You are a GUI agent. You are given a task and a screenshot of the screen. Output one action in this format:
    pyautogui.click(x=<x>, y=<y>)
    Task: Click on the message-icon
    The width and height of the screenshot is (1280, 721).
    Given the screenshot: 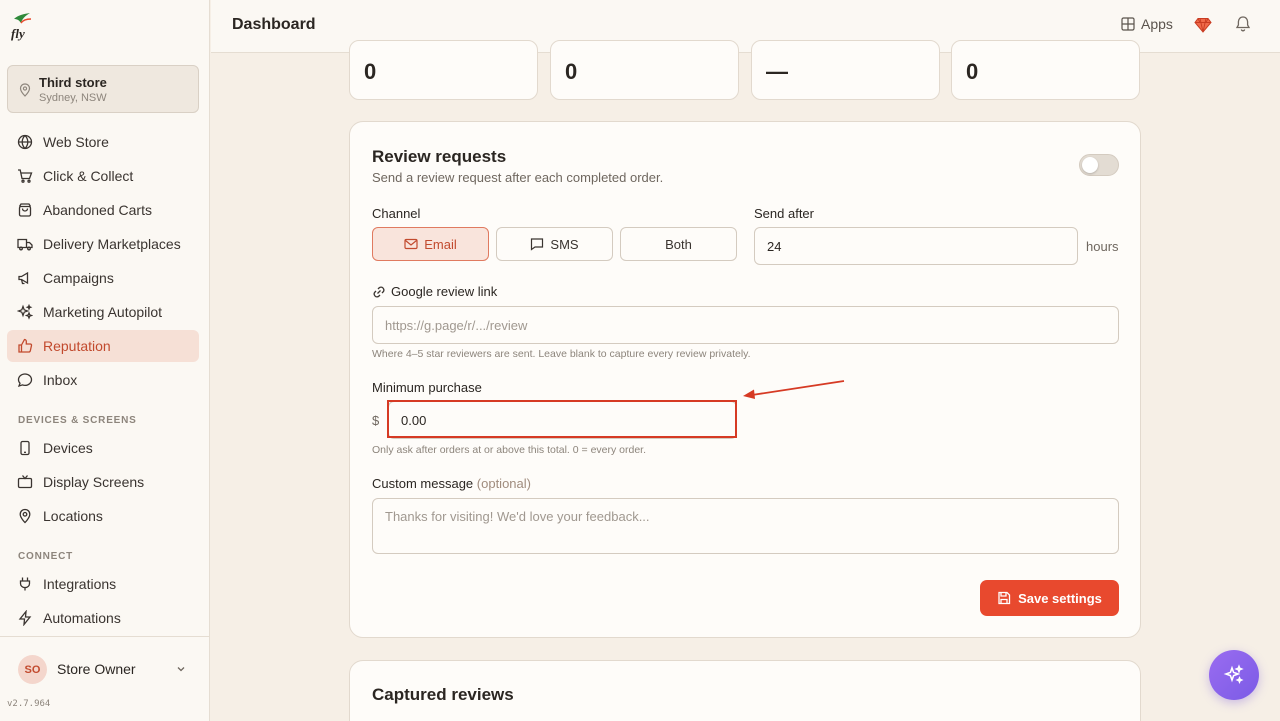 What is the action you would take?
    pyautogui.click(x=537, y=244)
    